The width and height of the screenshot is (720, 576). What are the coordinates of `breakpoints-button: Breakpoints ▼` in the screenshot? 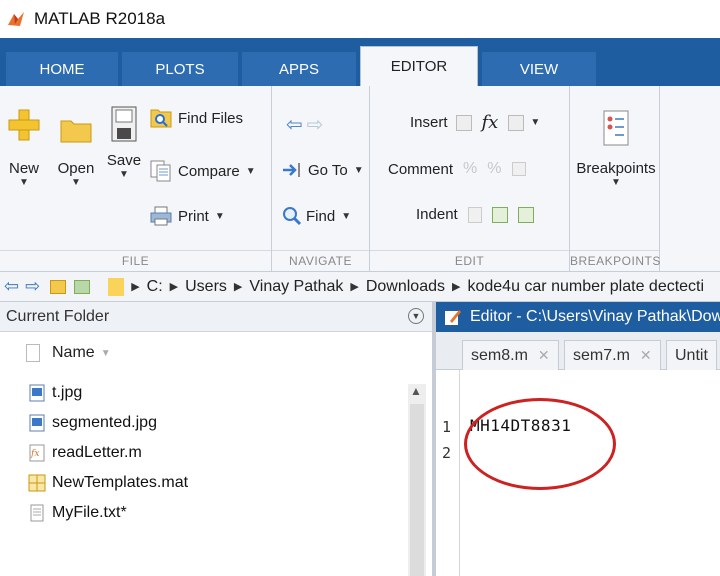 It's located at (616, 149).